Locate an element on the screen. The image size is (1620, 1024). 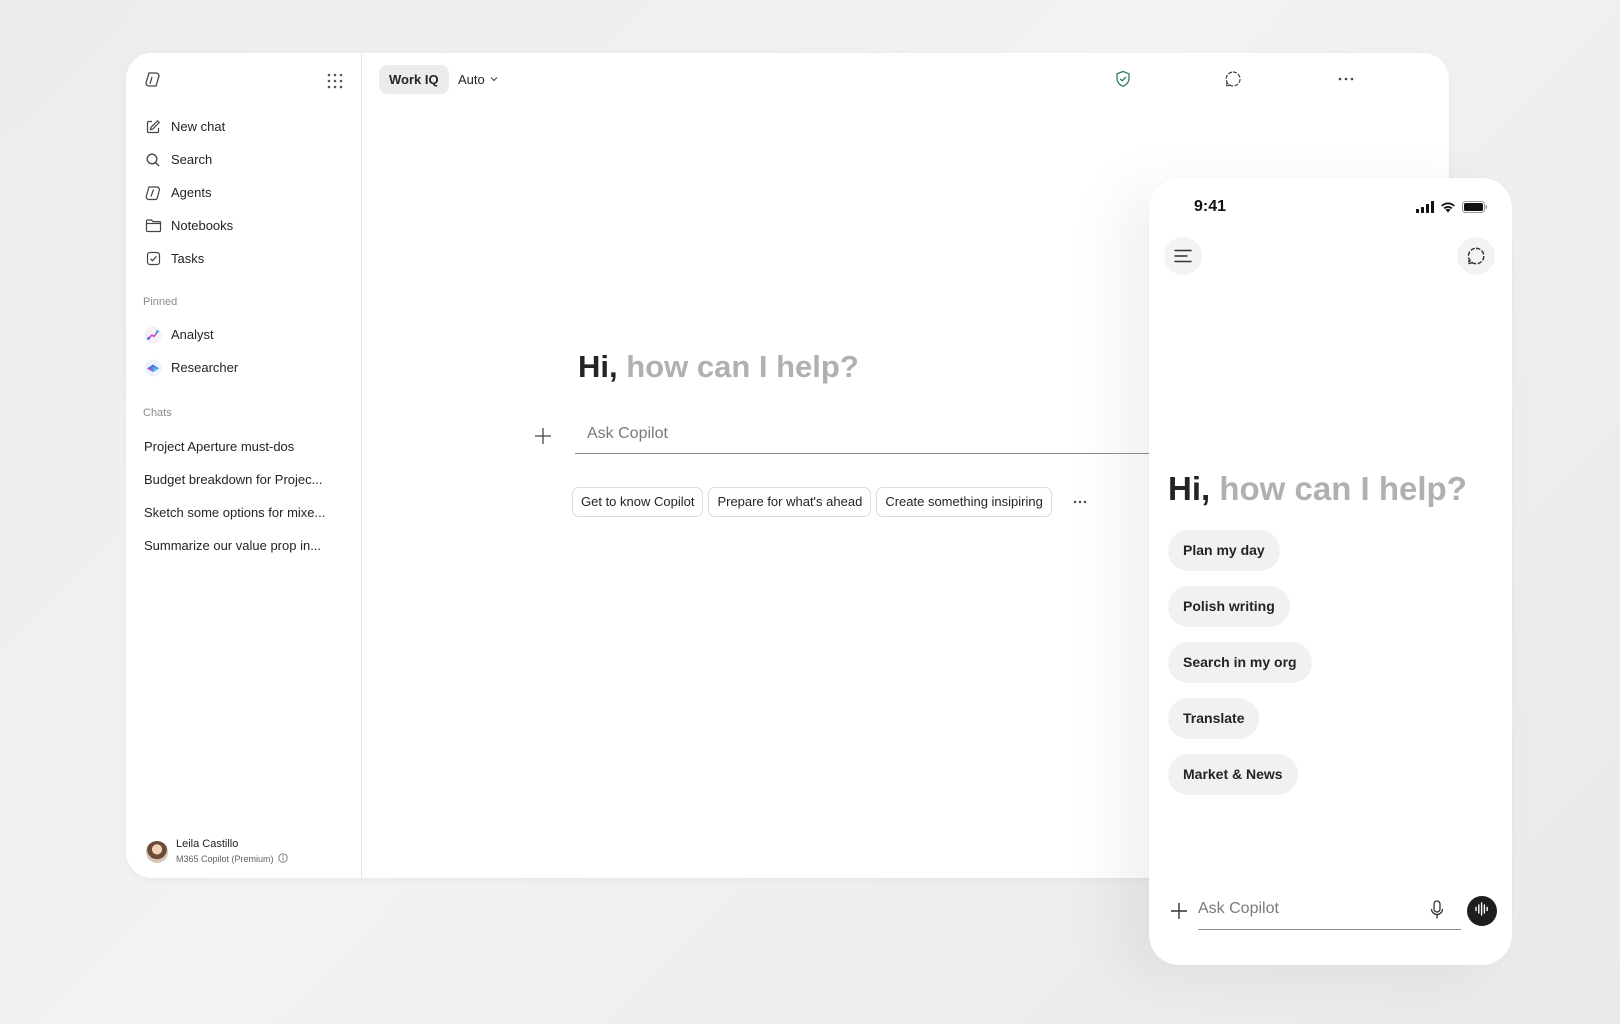
sidebar-item-label: Researcher is located at coordinates (205, 367).